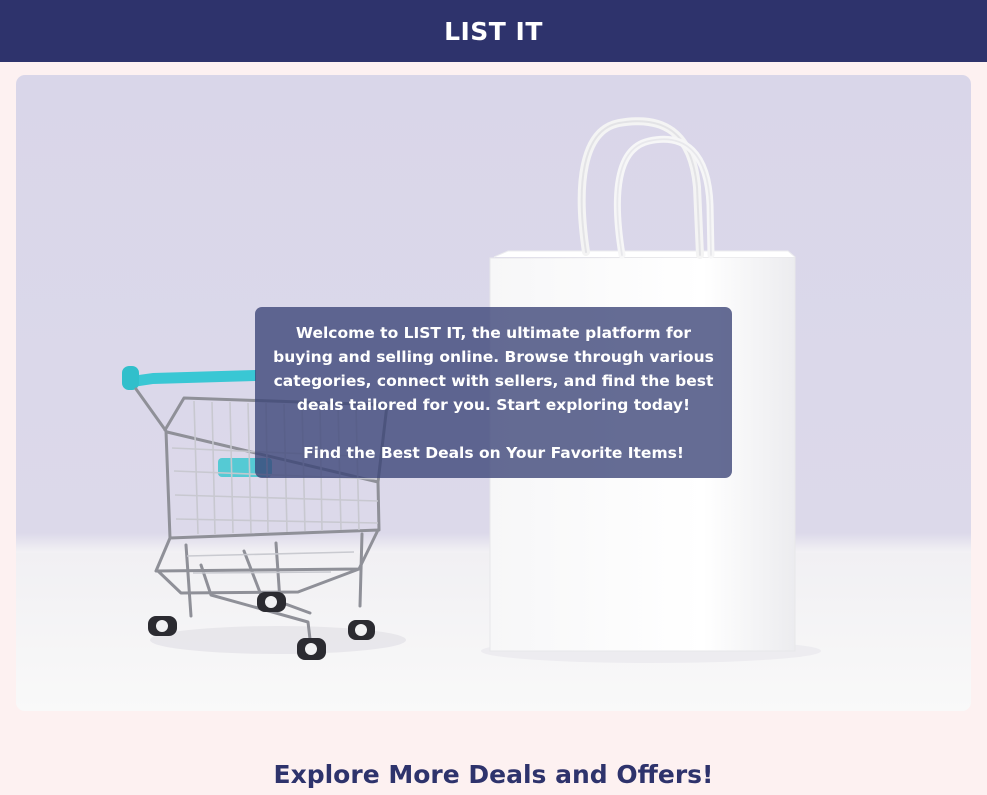 This screenshot has height=795, width=987. I want to click on site-logo-text: LIST IT, so click(493, 31).